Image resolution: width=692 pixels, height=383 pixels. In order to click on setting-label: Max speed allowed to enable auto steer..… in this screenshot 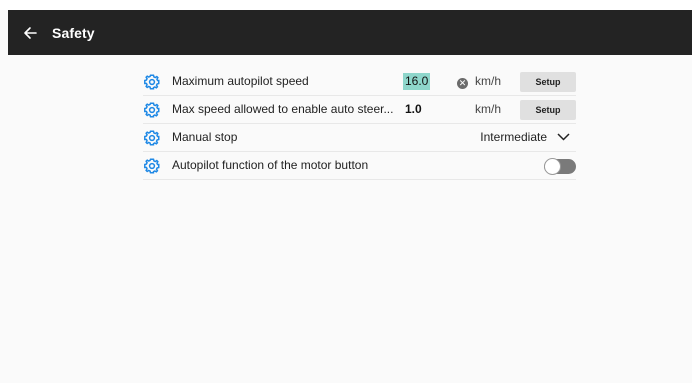, I will do `click(283, 109)`.